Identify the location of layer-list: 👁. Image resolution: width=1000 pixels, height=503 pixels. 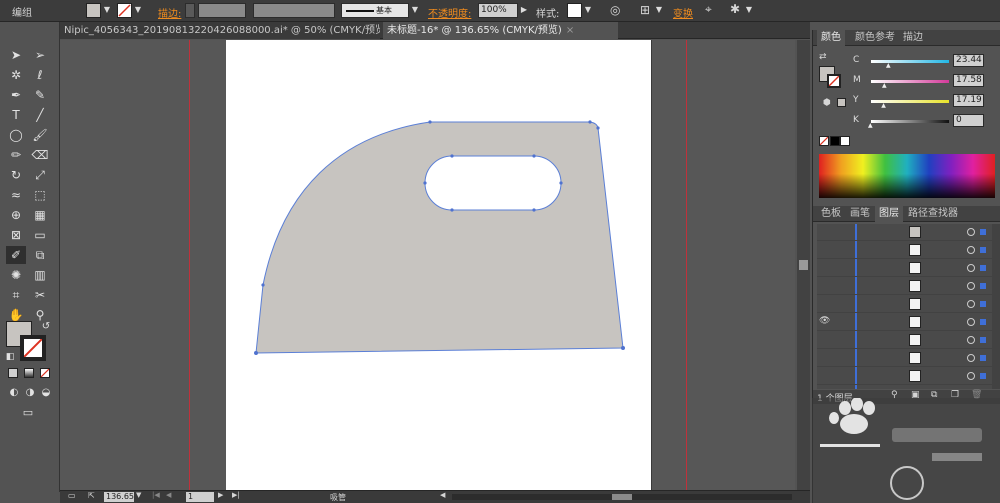
(908, 306).